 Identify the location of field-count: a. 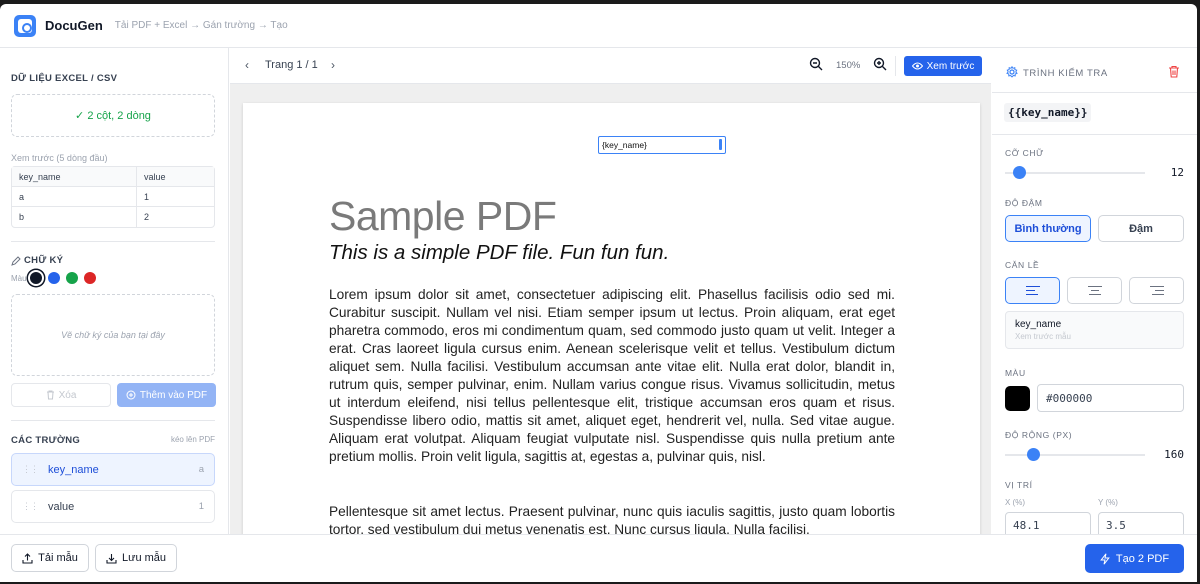
(201, 469).